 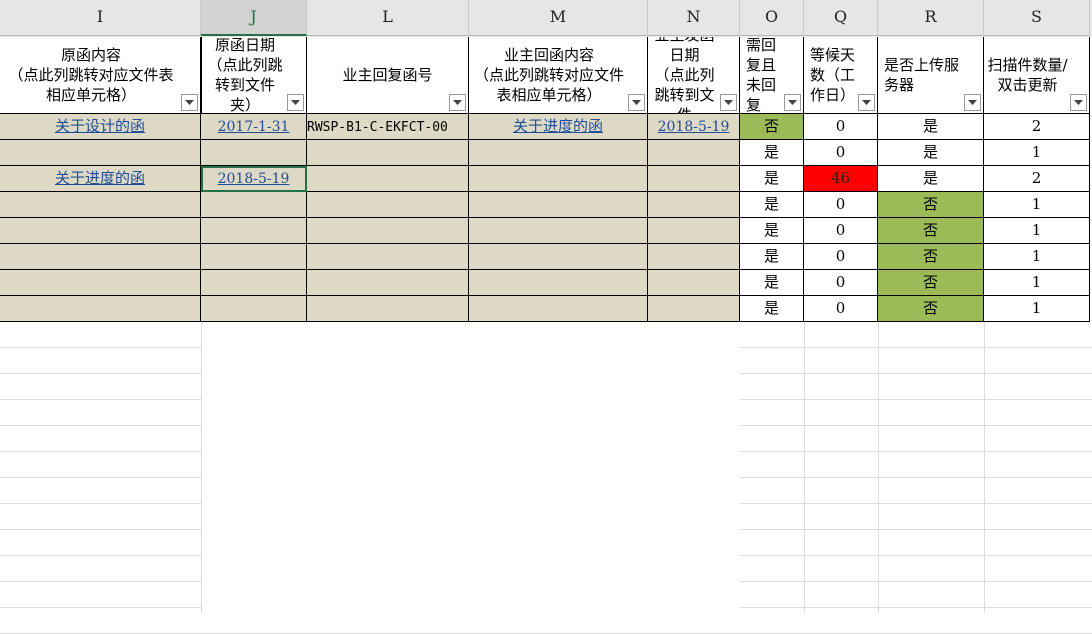 I want to click on header-cell-l: 业主回复函号, so click(x=388, y=75).